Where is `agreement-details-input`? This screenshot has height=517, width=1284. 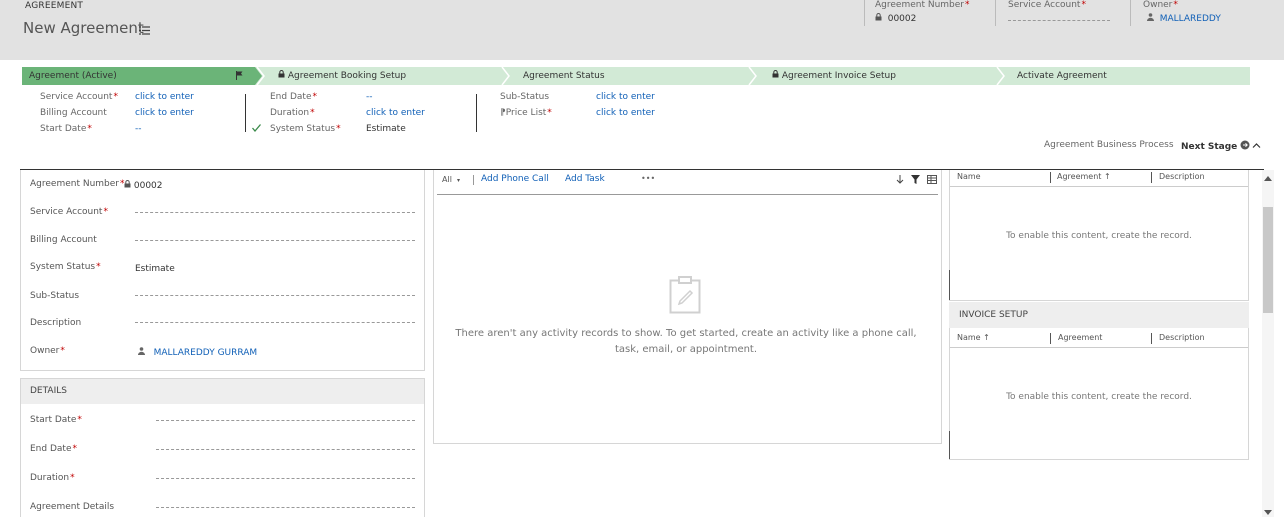
agreement-details-input is located at coordinates (285, 507).